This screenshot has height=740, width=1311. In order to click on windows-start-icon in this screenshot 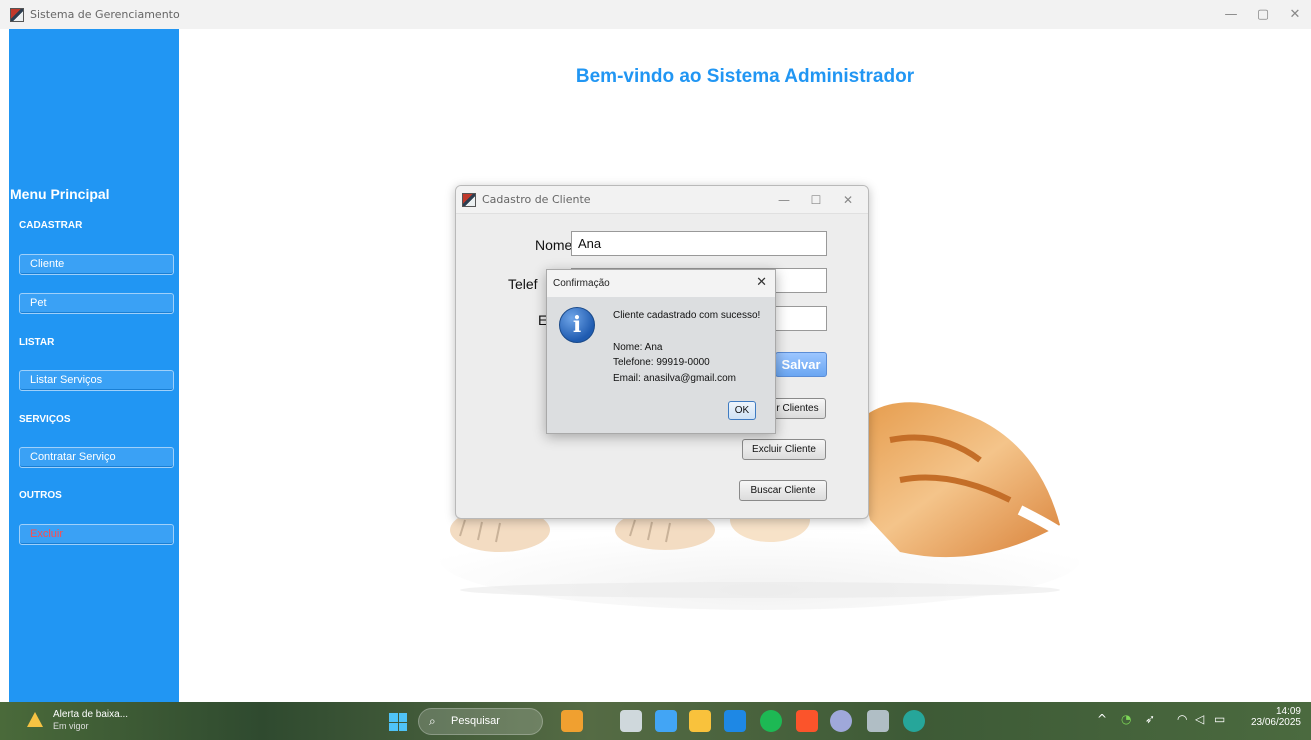, I will do `click(398, 722)`.